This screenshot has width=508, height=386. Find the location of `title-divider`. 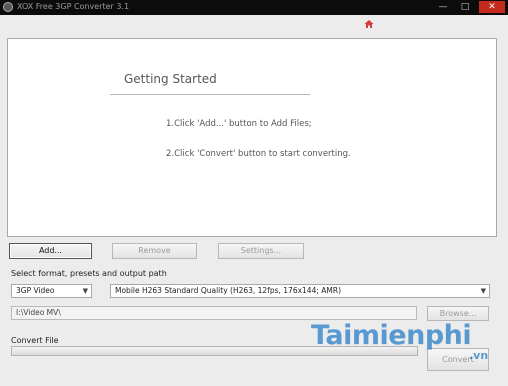

title-divider is located at coordinates (210, 94).